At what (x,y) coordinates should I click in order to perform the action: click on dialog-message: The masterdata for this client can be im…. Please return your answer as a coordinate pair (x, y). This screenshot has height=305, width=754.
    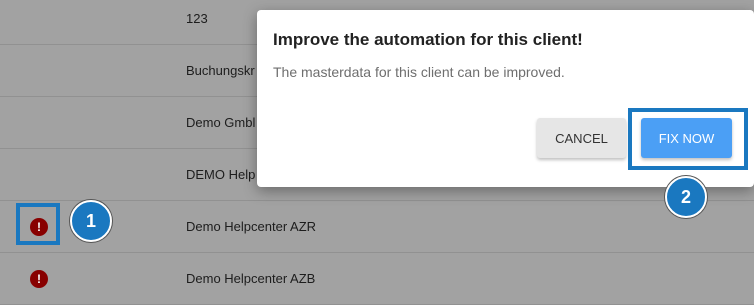
    Looking at the image, I should click on (419, 72).